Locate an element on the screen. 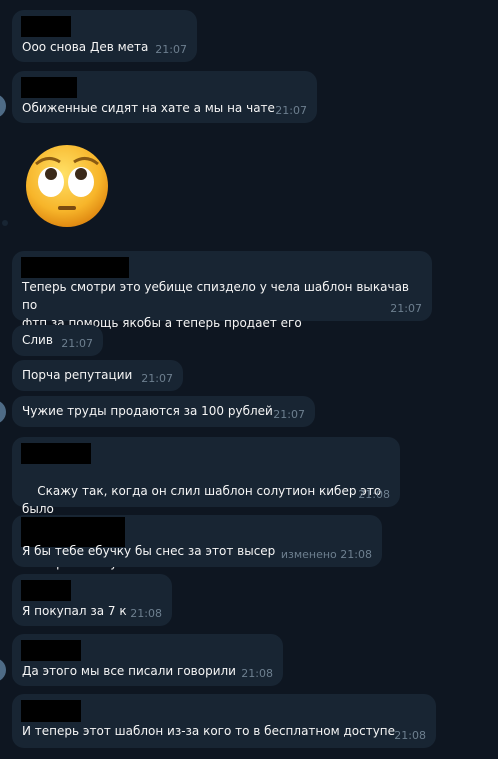 This screenshot has width=498, height=759. message-bubble: Да этого мы все писали говорили 21:08 is located at coordinates (147, 660).